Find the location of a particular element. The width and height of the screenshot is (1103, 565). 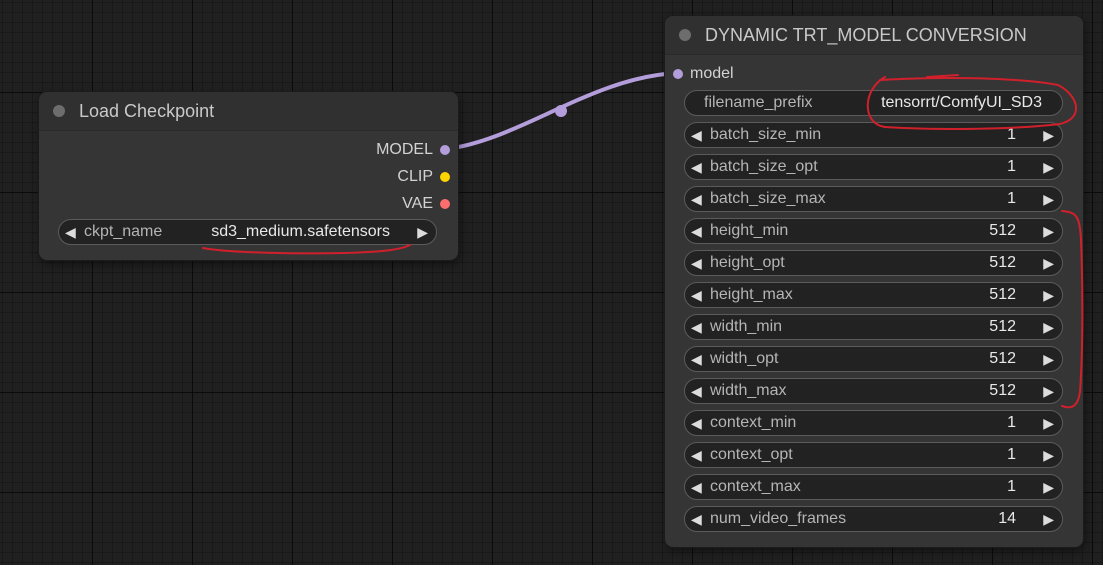

widget-label: batch_size_min is located at coordinates (766, 134).